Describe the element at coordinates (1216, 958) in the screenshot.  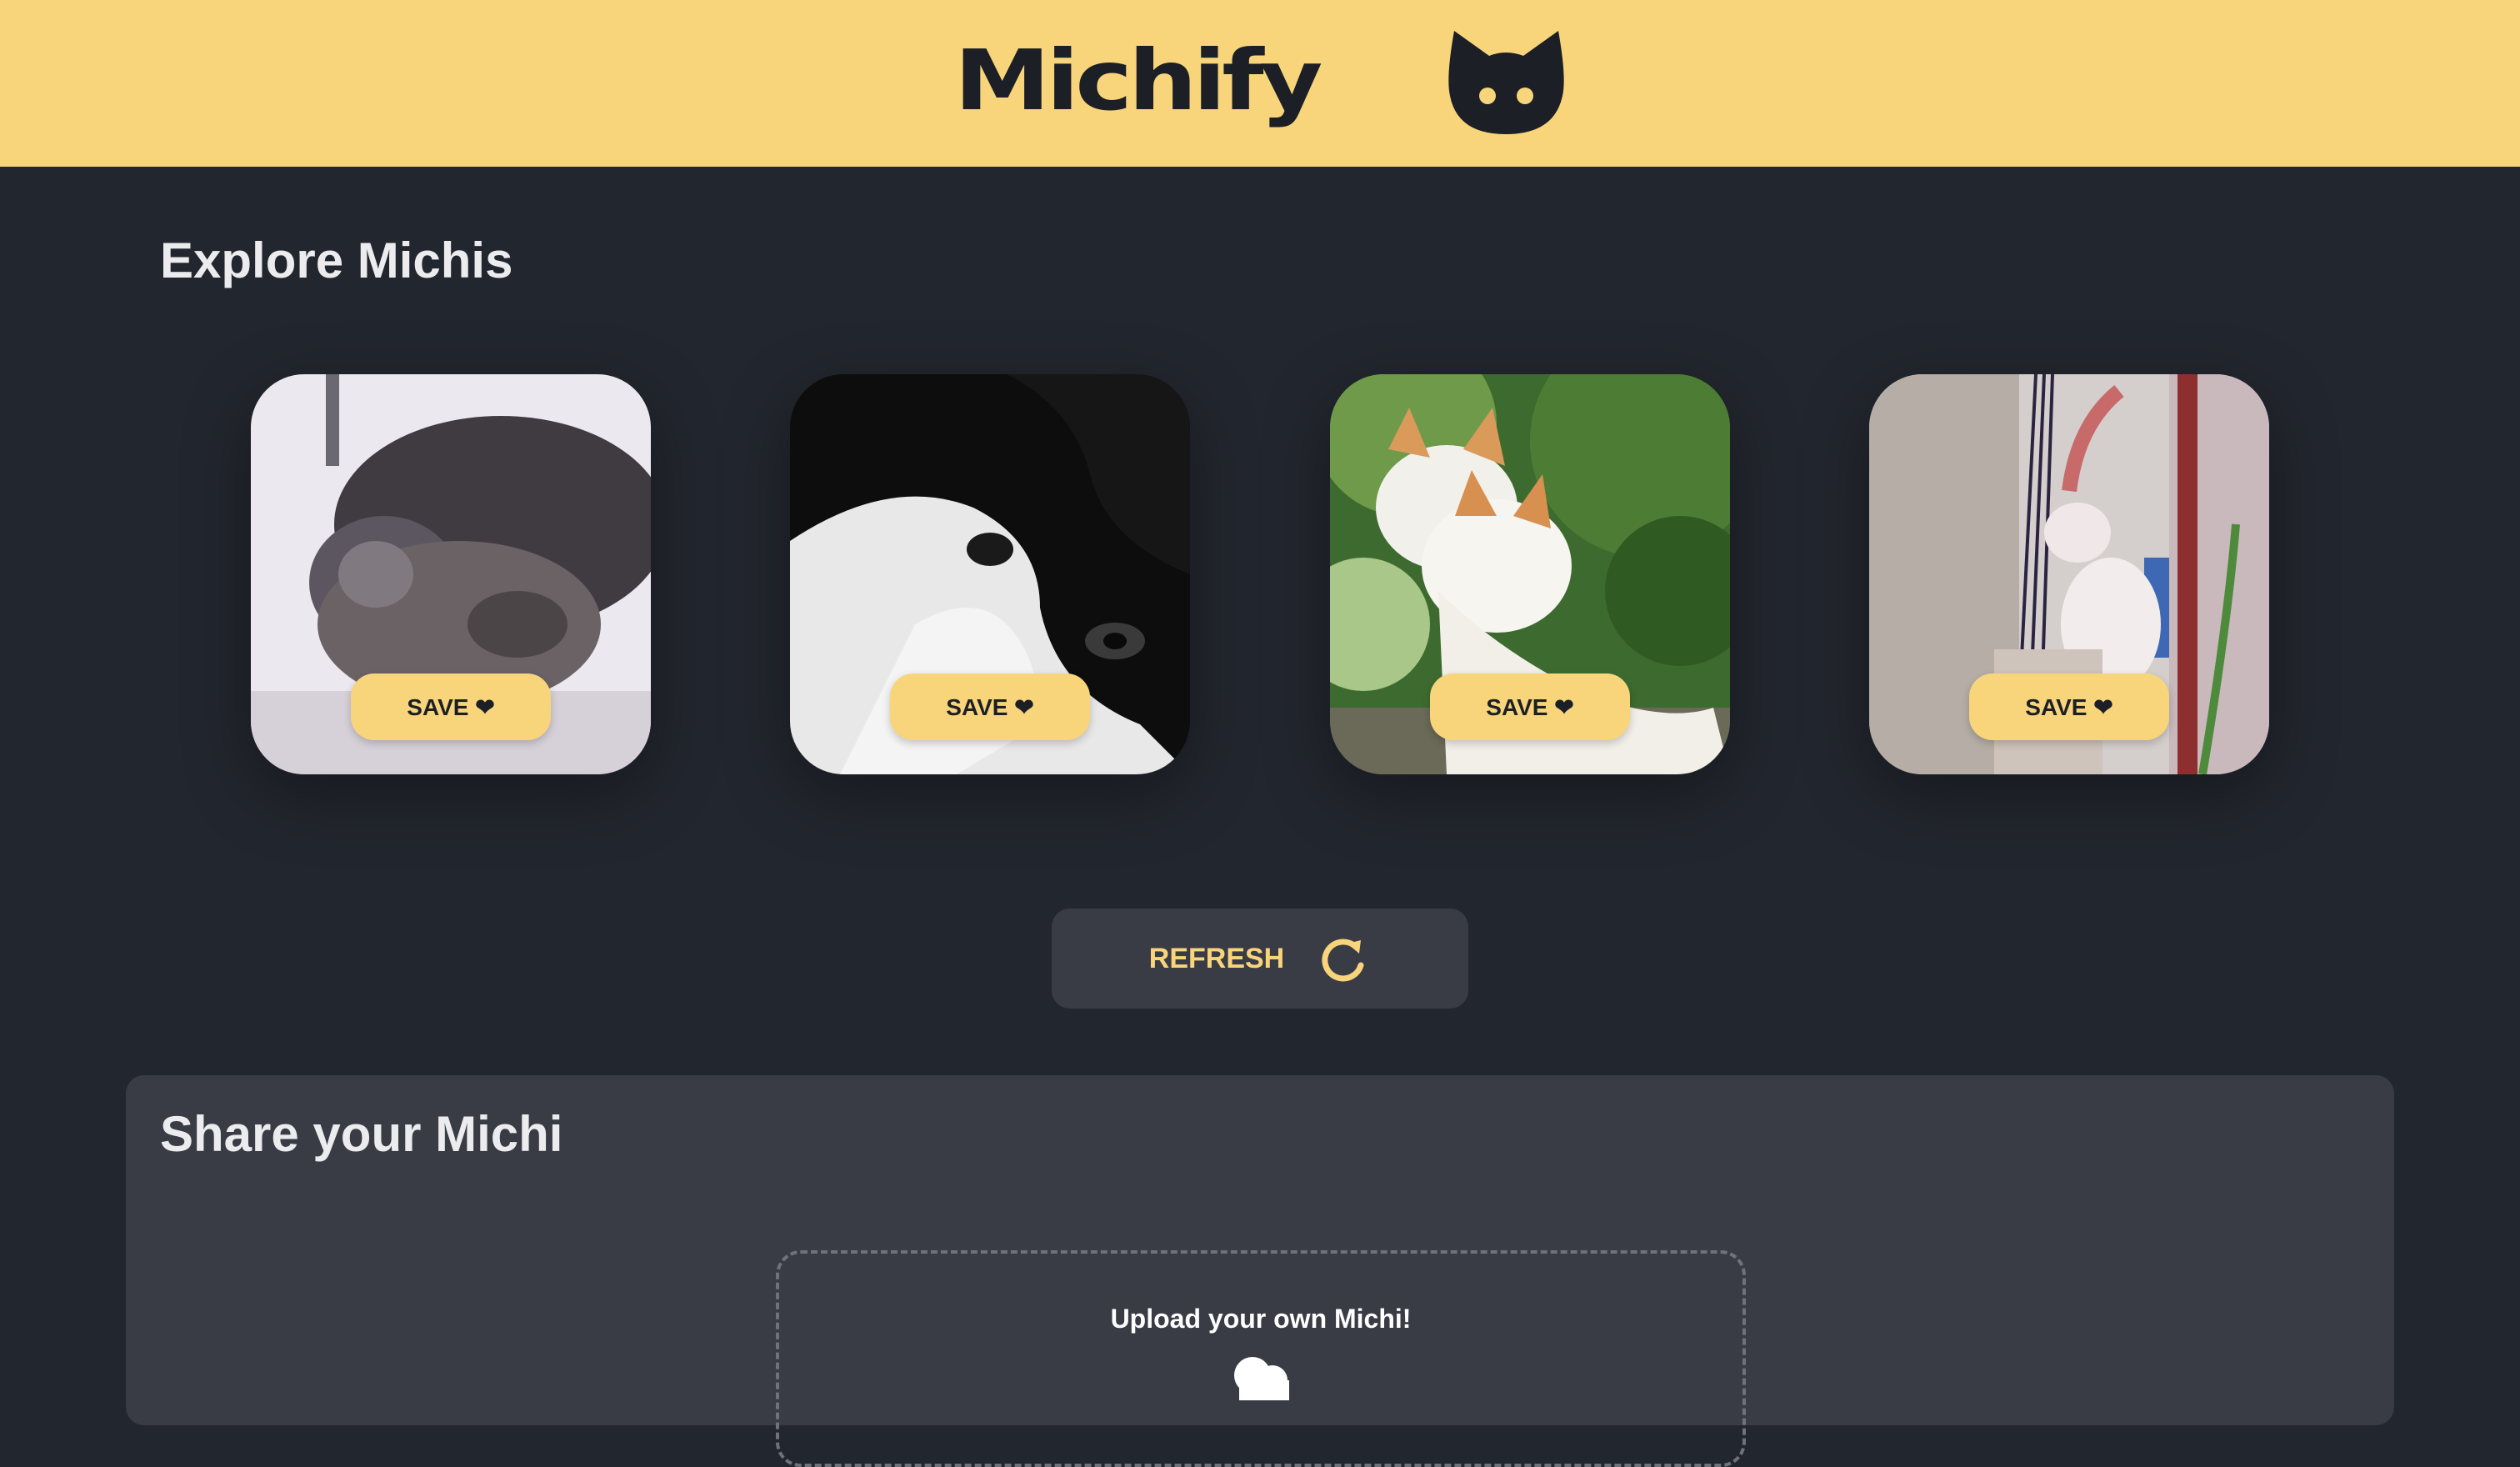
I see `refresh-label: REFRESH` at that location.